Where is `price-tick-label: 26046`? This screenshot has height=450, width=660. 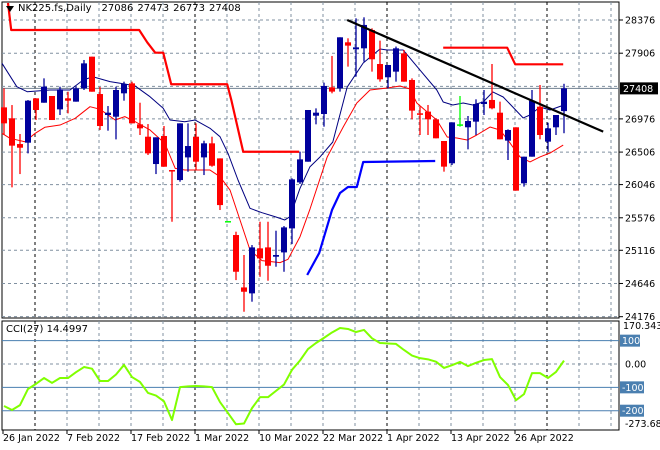
price-tick-label: 26046 is located at coordinates (640, 185).